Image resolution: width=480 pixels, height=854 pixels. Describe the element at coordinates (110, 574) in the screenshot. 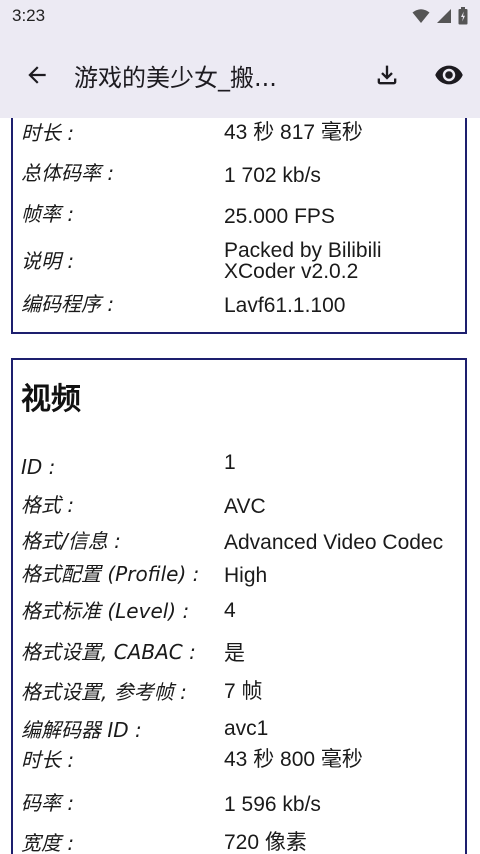

I see `info-key: 格式配置 (Profile) :` at that location.